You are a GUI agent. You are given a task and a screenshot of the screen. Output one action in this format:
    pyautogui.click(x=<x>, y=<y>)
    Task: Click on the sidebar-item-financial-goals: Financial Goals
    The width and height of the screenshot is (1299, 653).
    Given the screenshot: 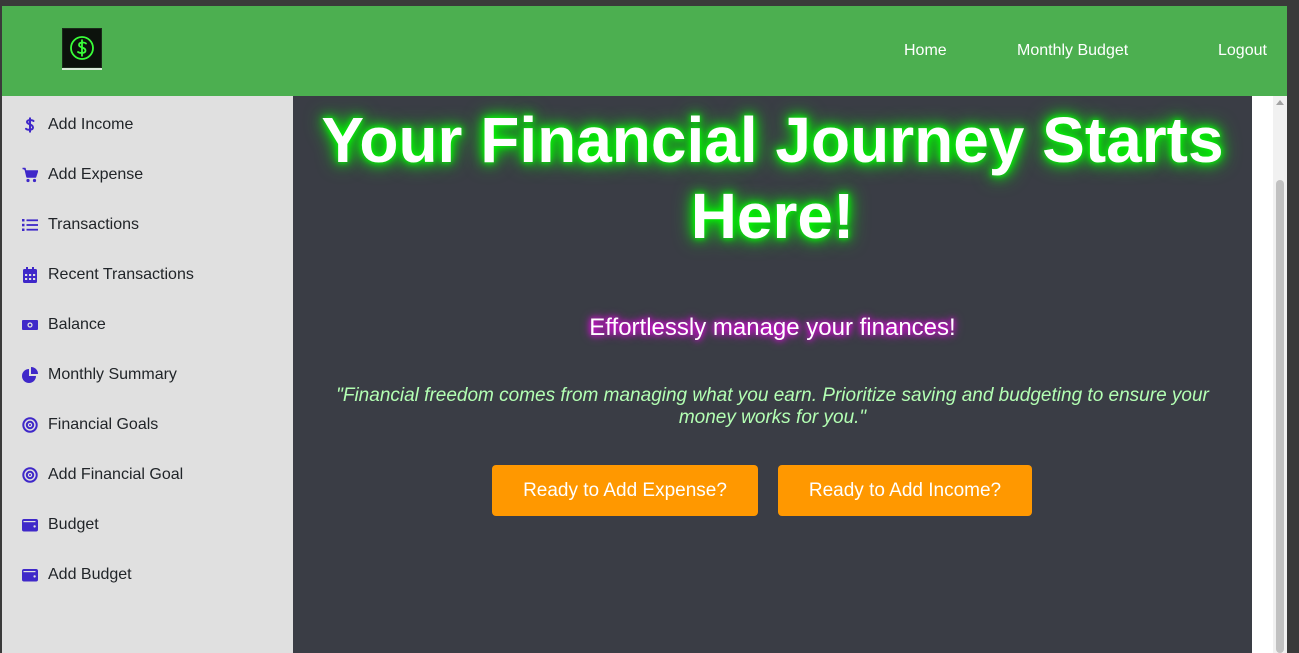 What is the action you would take?
    pyautogui.click(x=147, y=425)
    